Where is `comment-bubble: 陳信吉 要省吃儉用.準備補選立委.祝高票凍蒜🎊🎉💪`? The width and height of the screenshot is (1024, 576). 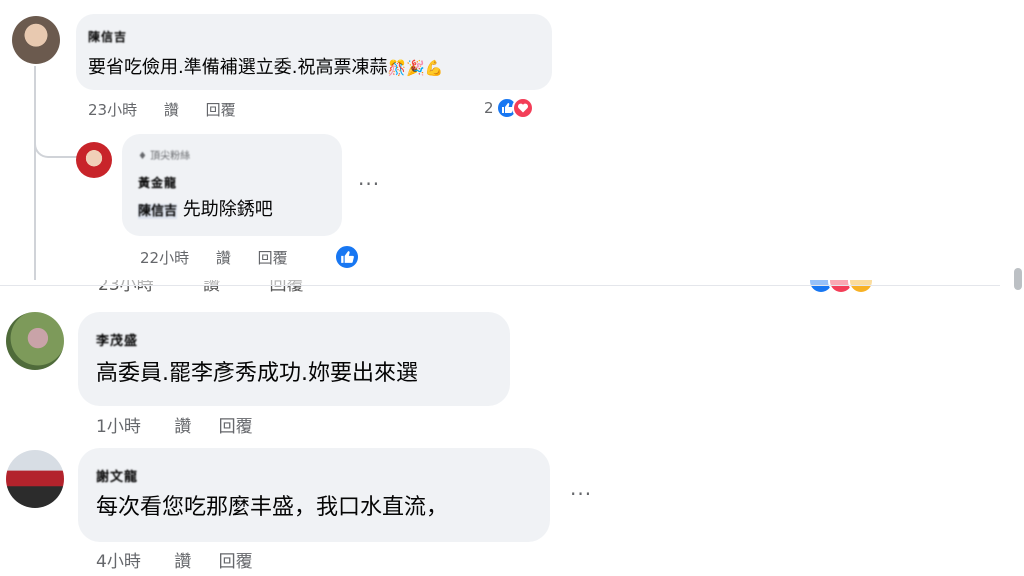 comment-bubble: 陳信吉 要省吃儉用.準備補選立委.祝高票凍蒜🎊🎉💪 is located at coordinates (314, 52).